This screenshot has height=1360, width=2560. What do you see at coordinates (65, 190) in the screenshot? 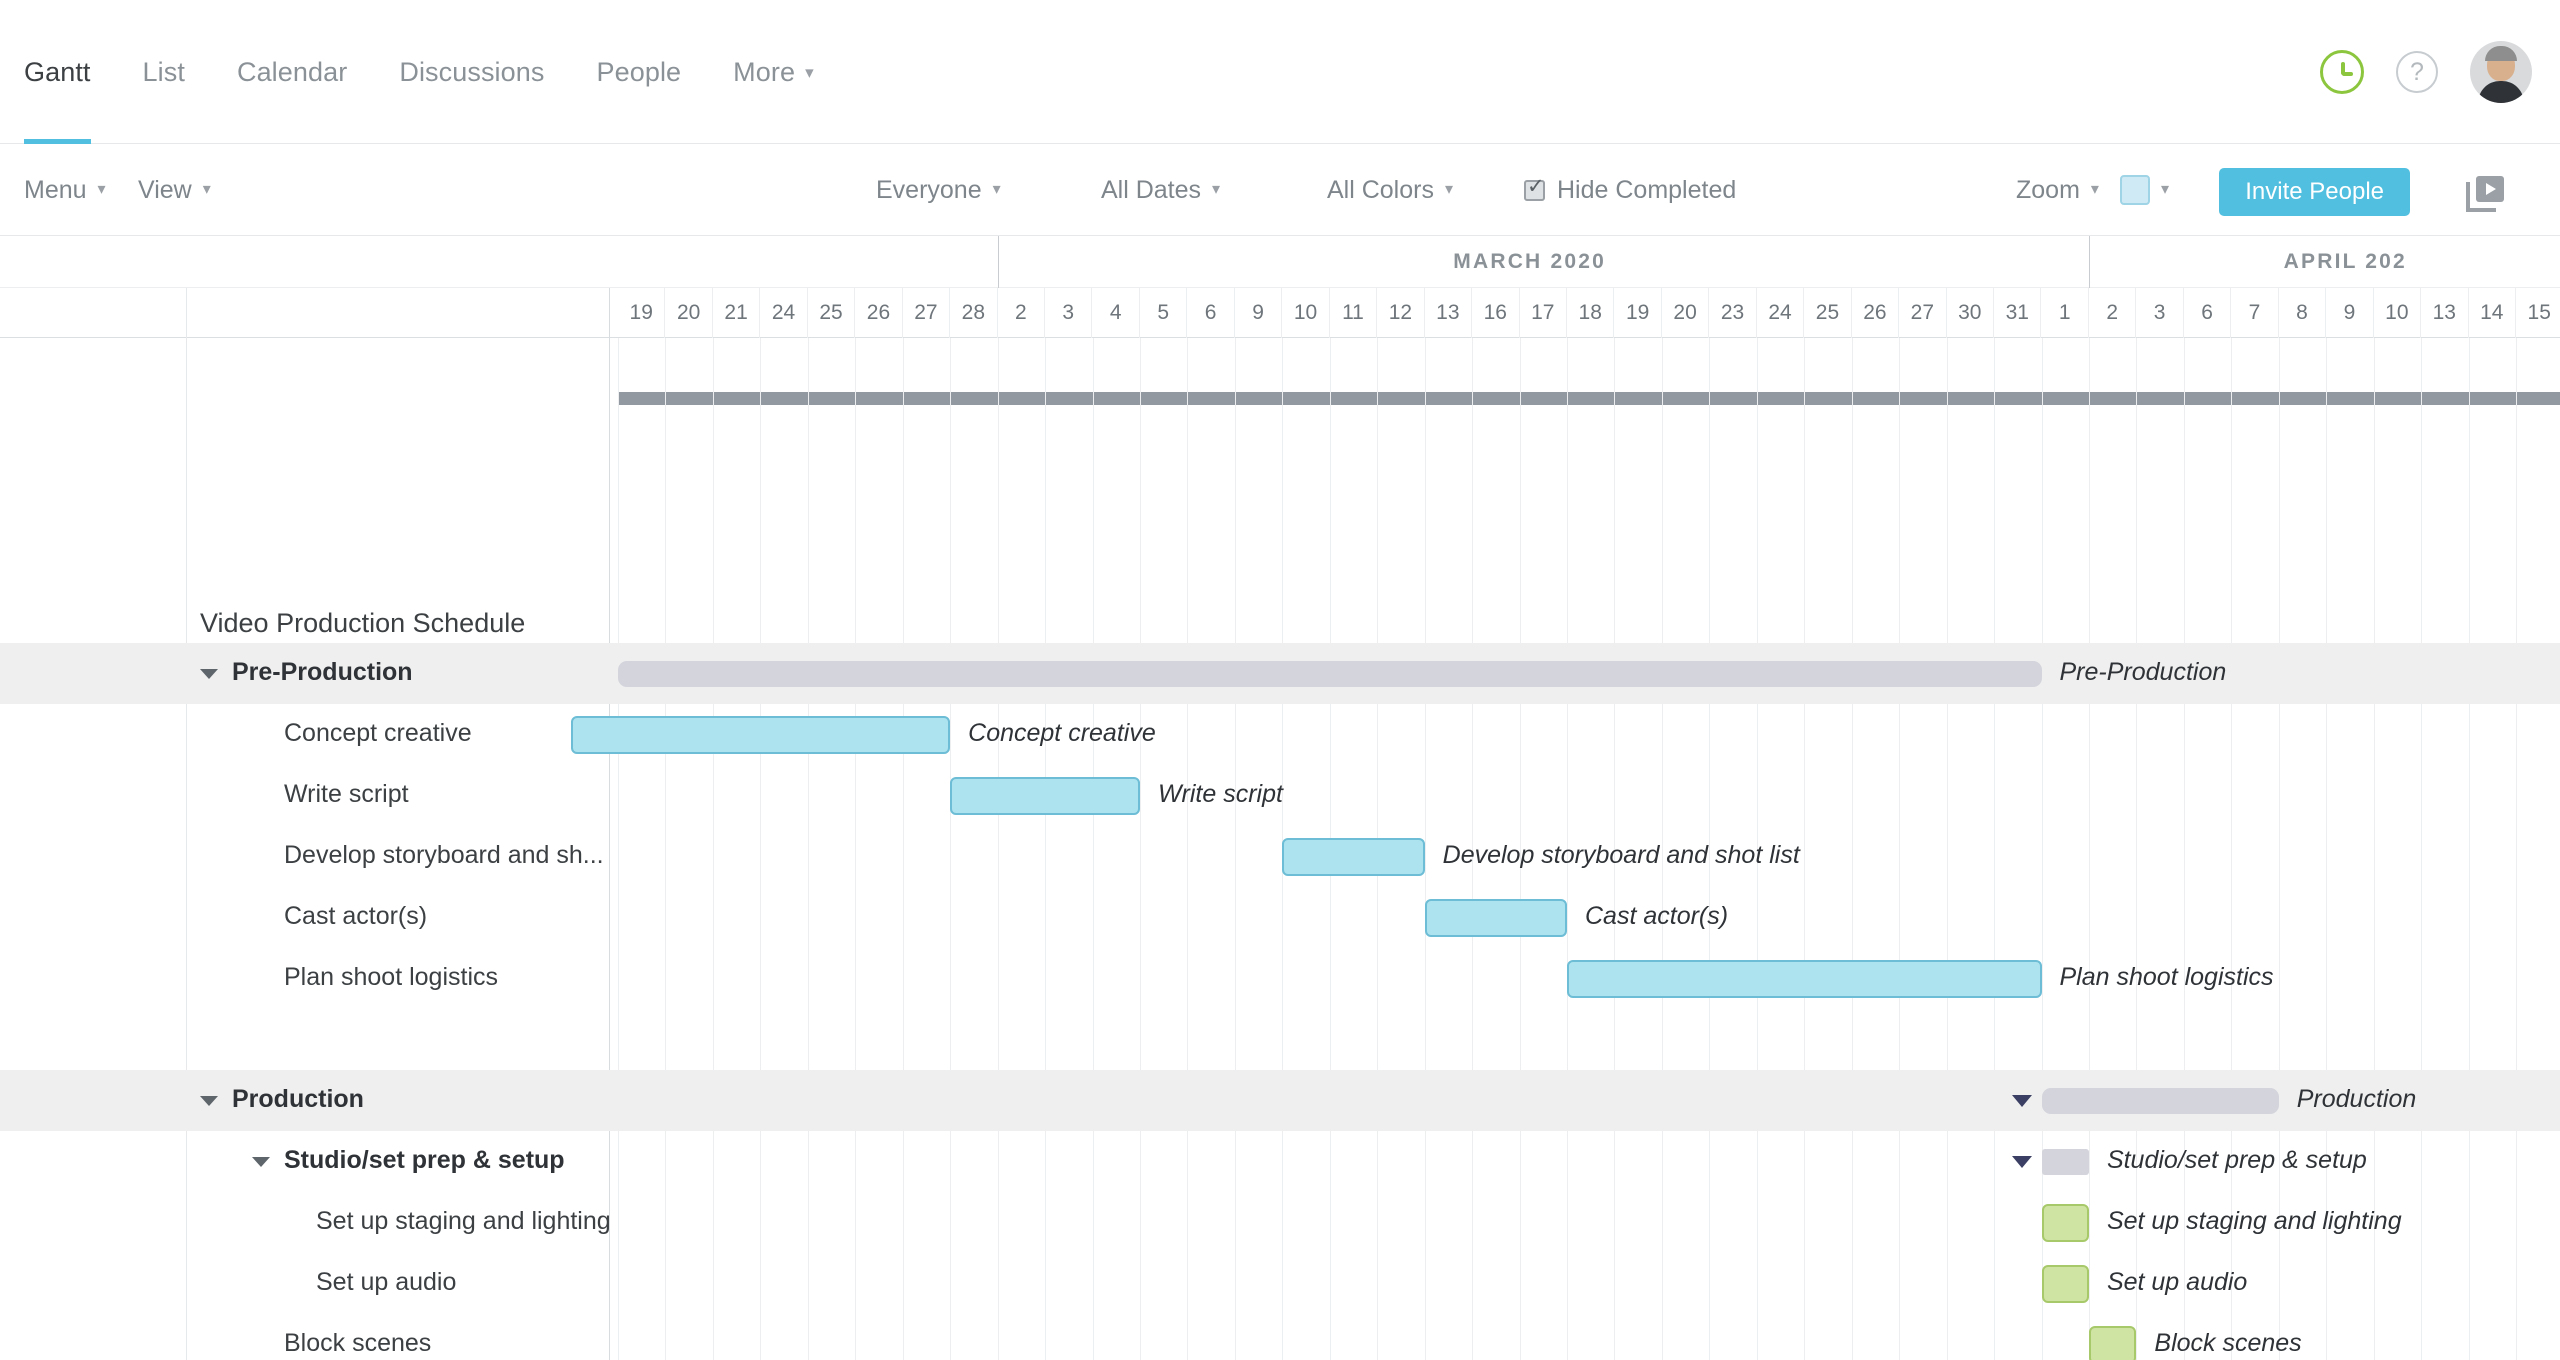
I see `menu-dropdown: Menu ▾` at bounding box center [65, 190].